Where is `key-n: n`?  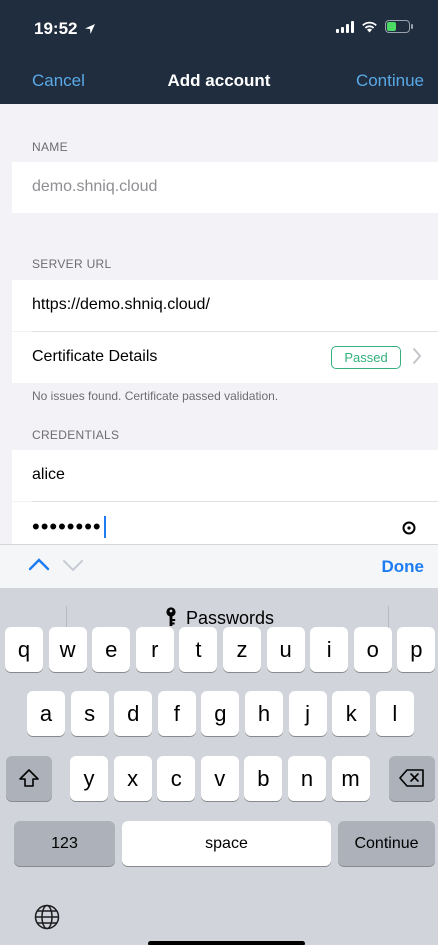 key-n: n is located at coordinates (307, 778).